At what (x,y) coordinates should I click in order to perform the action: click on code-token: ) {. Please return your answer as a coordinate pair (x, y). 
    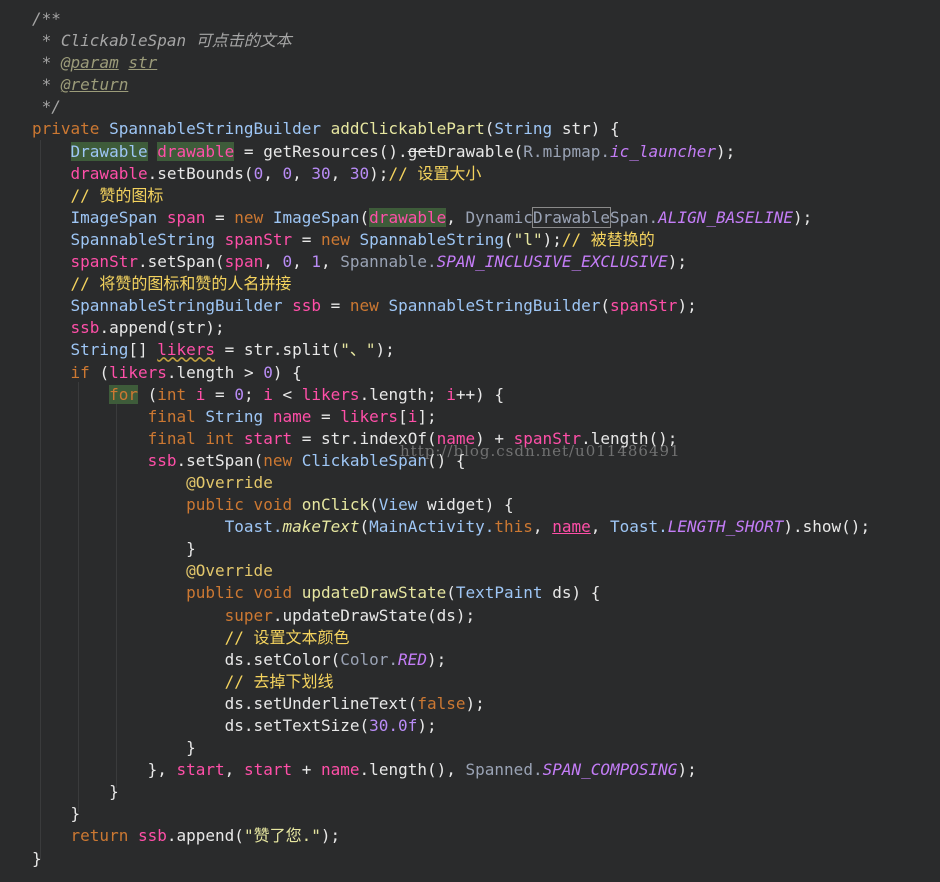
    Looking at the image, I should click on (287, 372).